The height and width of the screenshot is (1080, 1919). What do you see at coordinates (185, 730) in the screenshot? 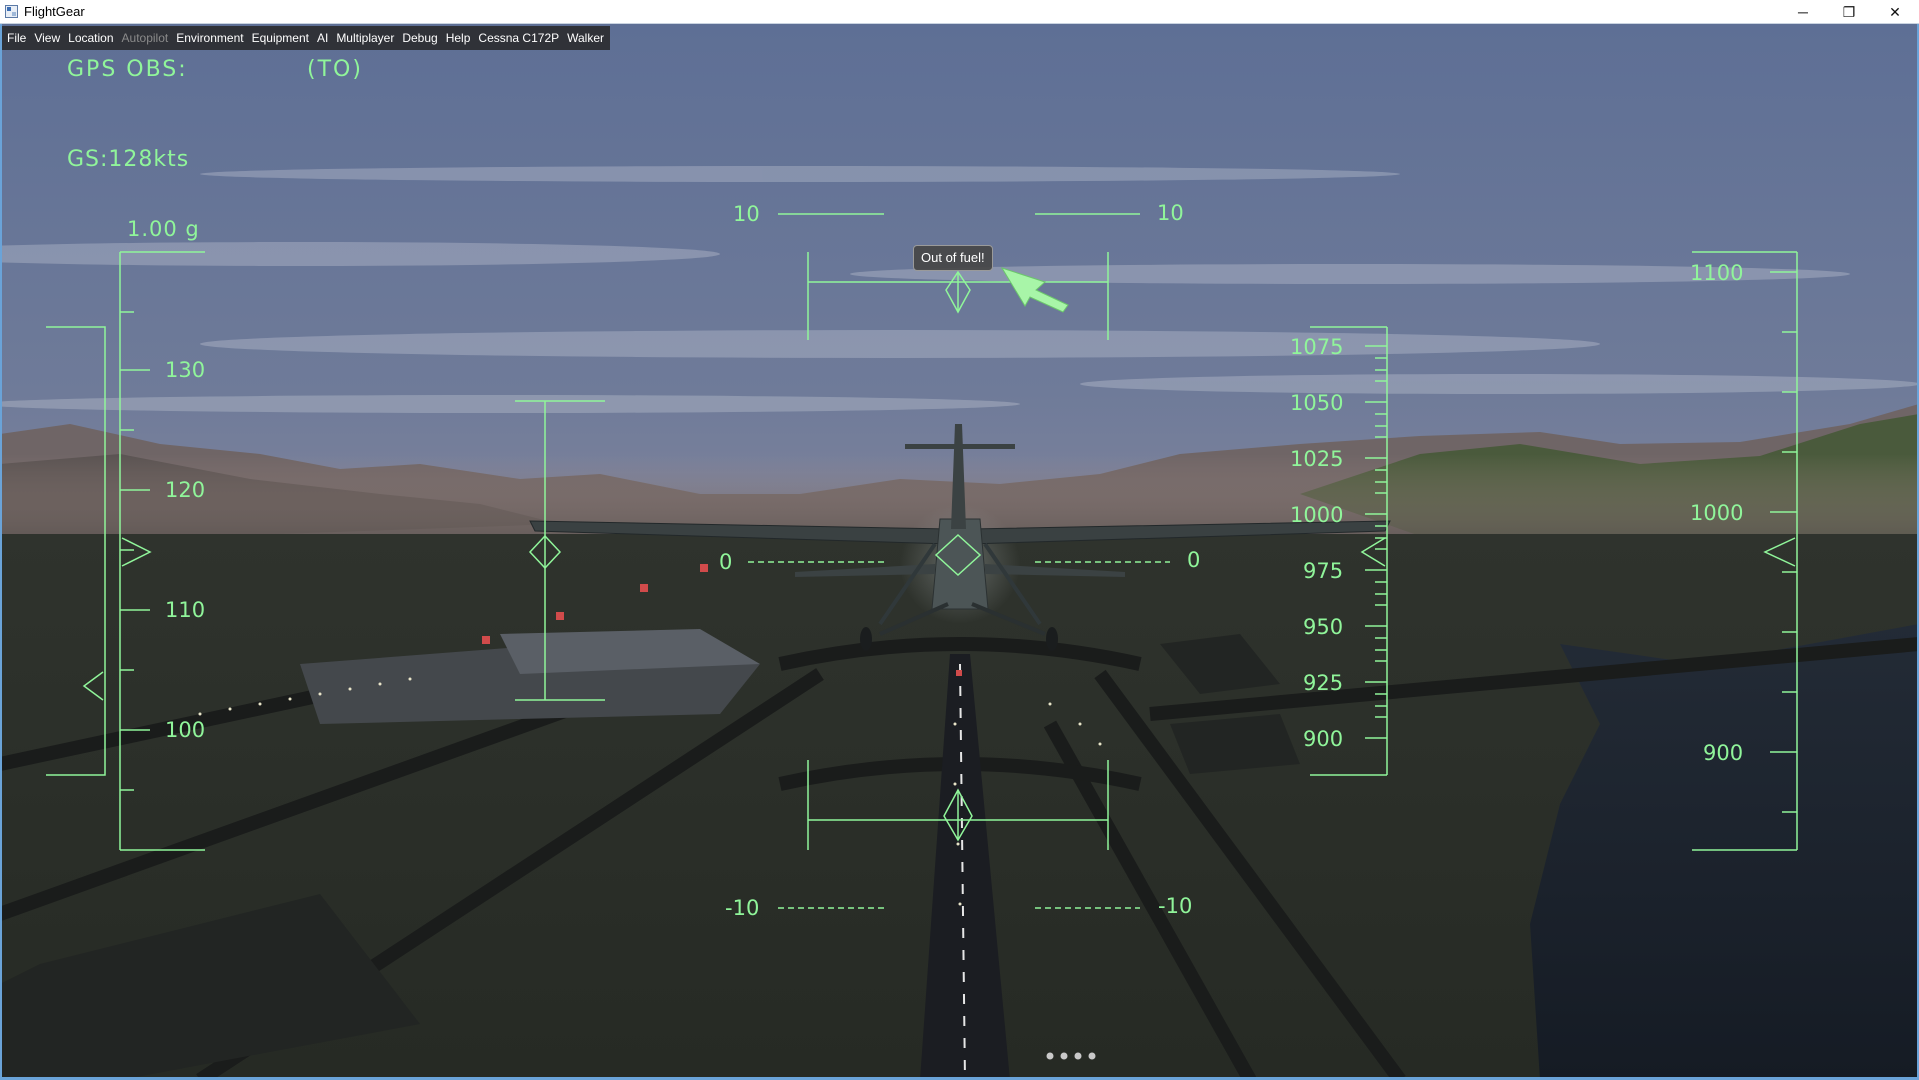
I see `speed-label-100: 100` at bounding box center [185, 730].